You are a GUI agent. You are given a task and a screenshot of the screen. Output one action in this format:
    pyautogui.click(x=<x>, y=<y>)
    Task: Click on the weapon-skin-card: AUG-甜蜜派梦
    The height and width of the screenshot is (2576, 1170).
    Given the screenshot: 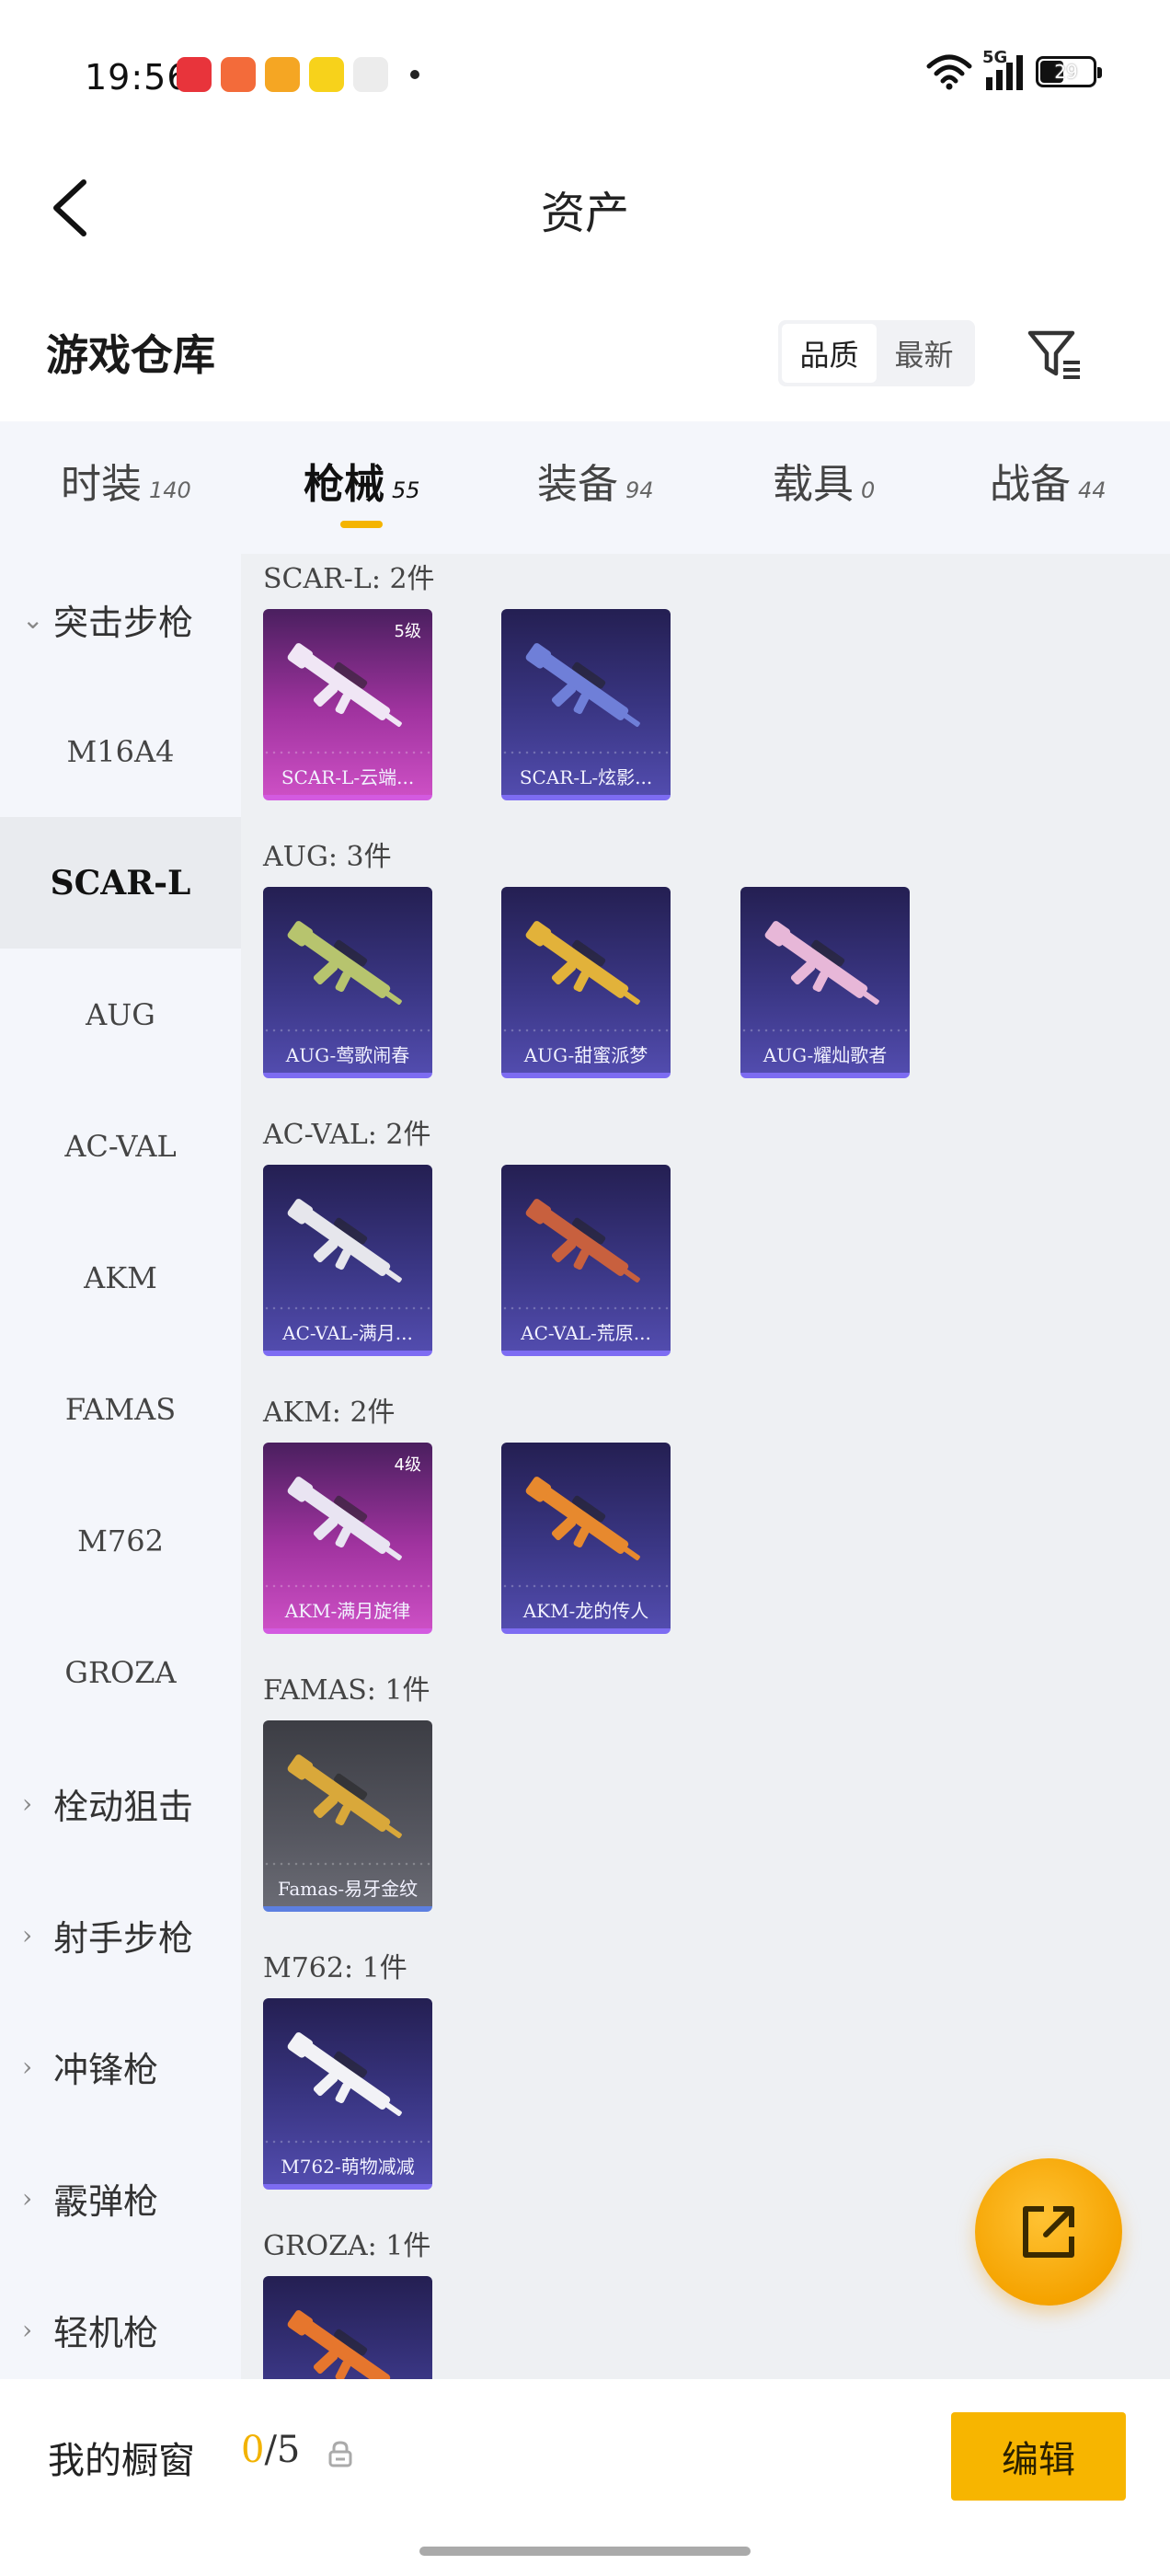 What is the action you would take?
    pyautogui.click(x=586, y=982)
    